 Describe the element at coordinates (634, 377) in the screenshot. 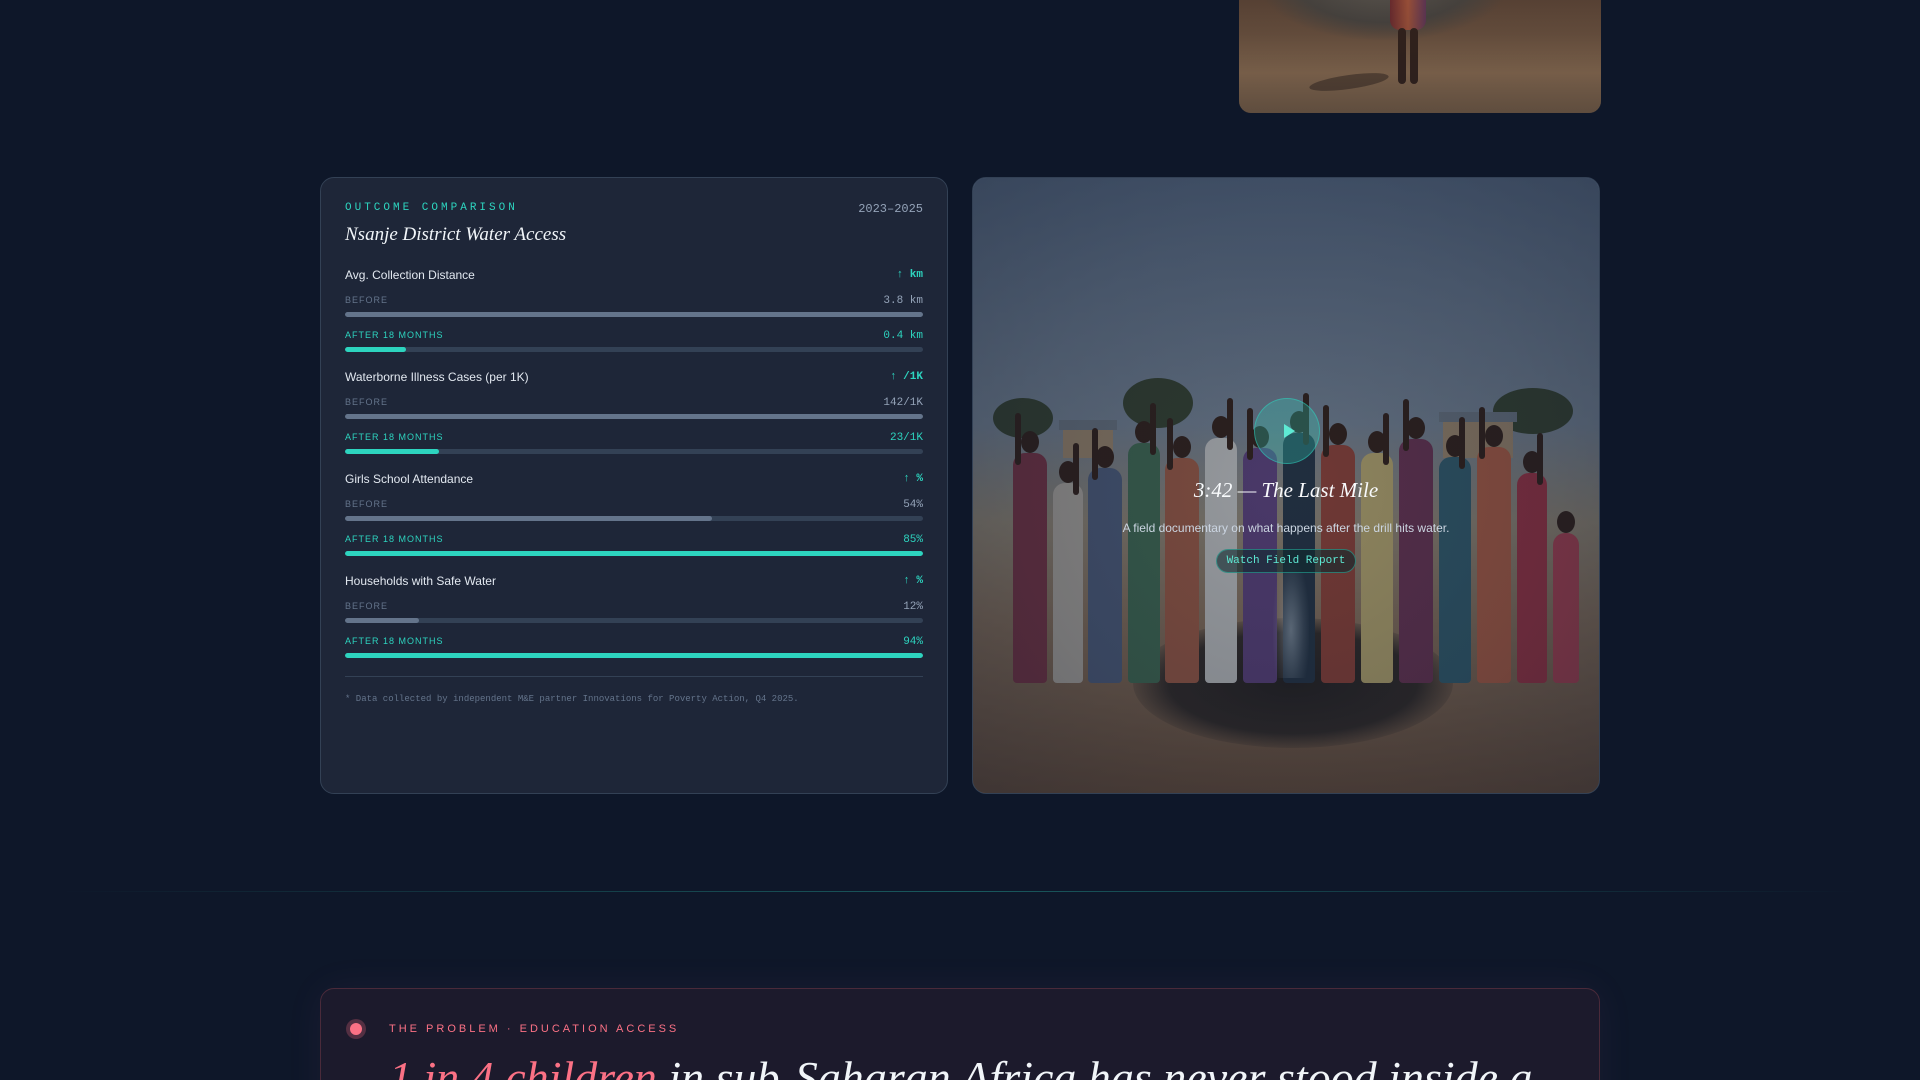

I see `metric-header: Waterborne Illness Cases (per 1K) ↑ /1K` at that location.